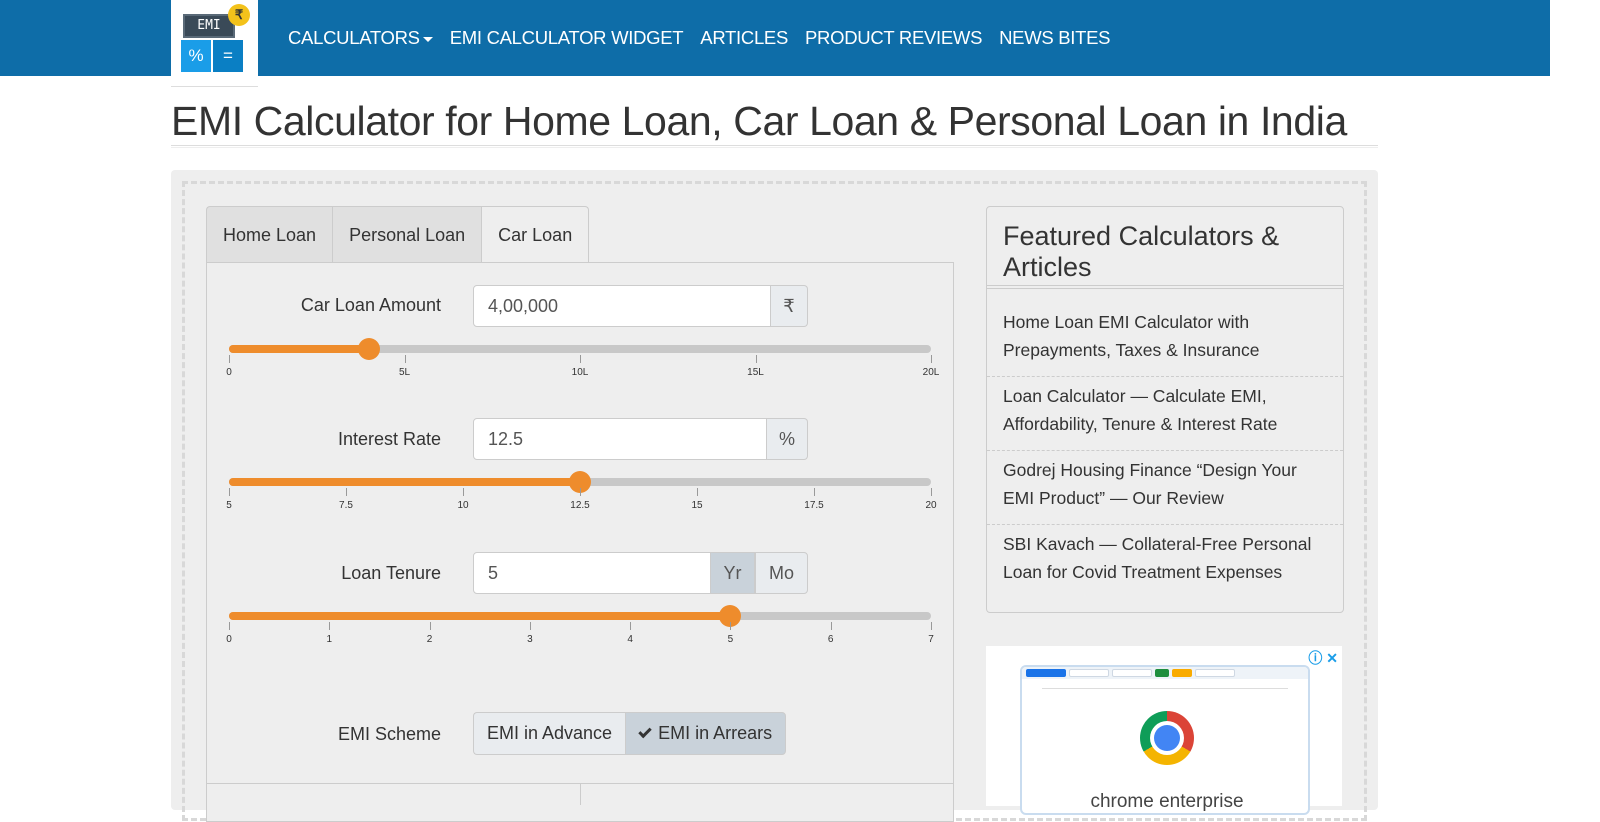  I want to click on ad-choices-close-icon: ⓘ ✕, so click(1323, 658).